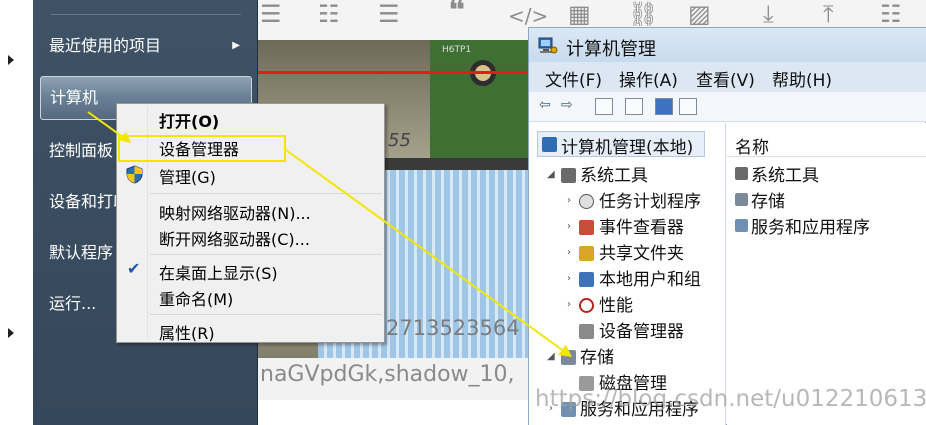 The image size is (926, 425). I want to click on photo-handwriting: 55, so click(399, 140).